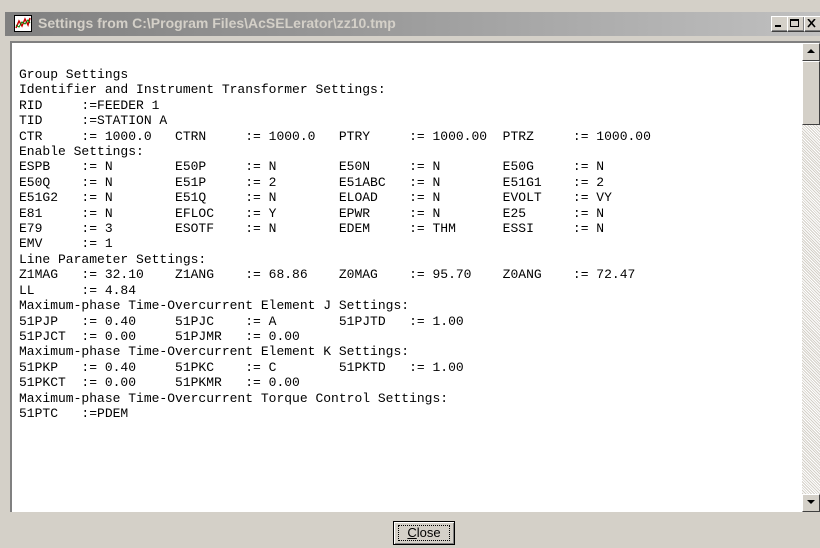 This screenshot has height=548, width=820. What do you see at coordinates (312, 167) in the screenshot?
I see `settings-line: ESPB := N E50P := N E50N := N E50G := N` at bounding box center [312, 167].